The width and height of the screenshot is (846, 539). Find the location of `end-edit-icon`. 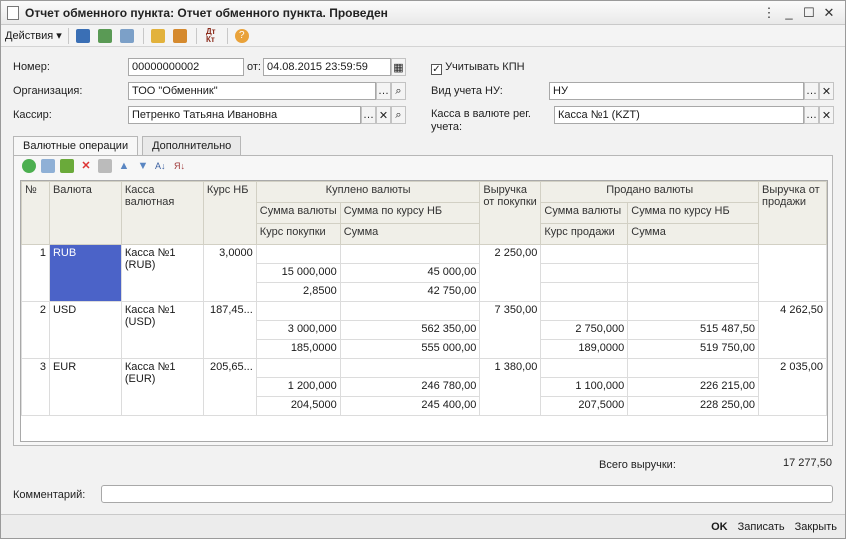

end-edit-icon is located at coordinates (105, 166).